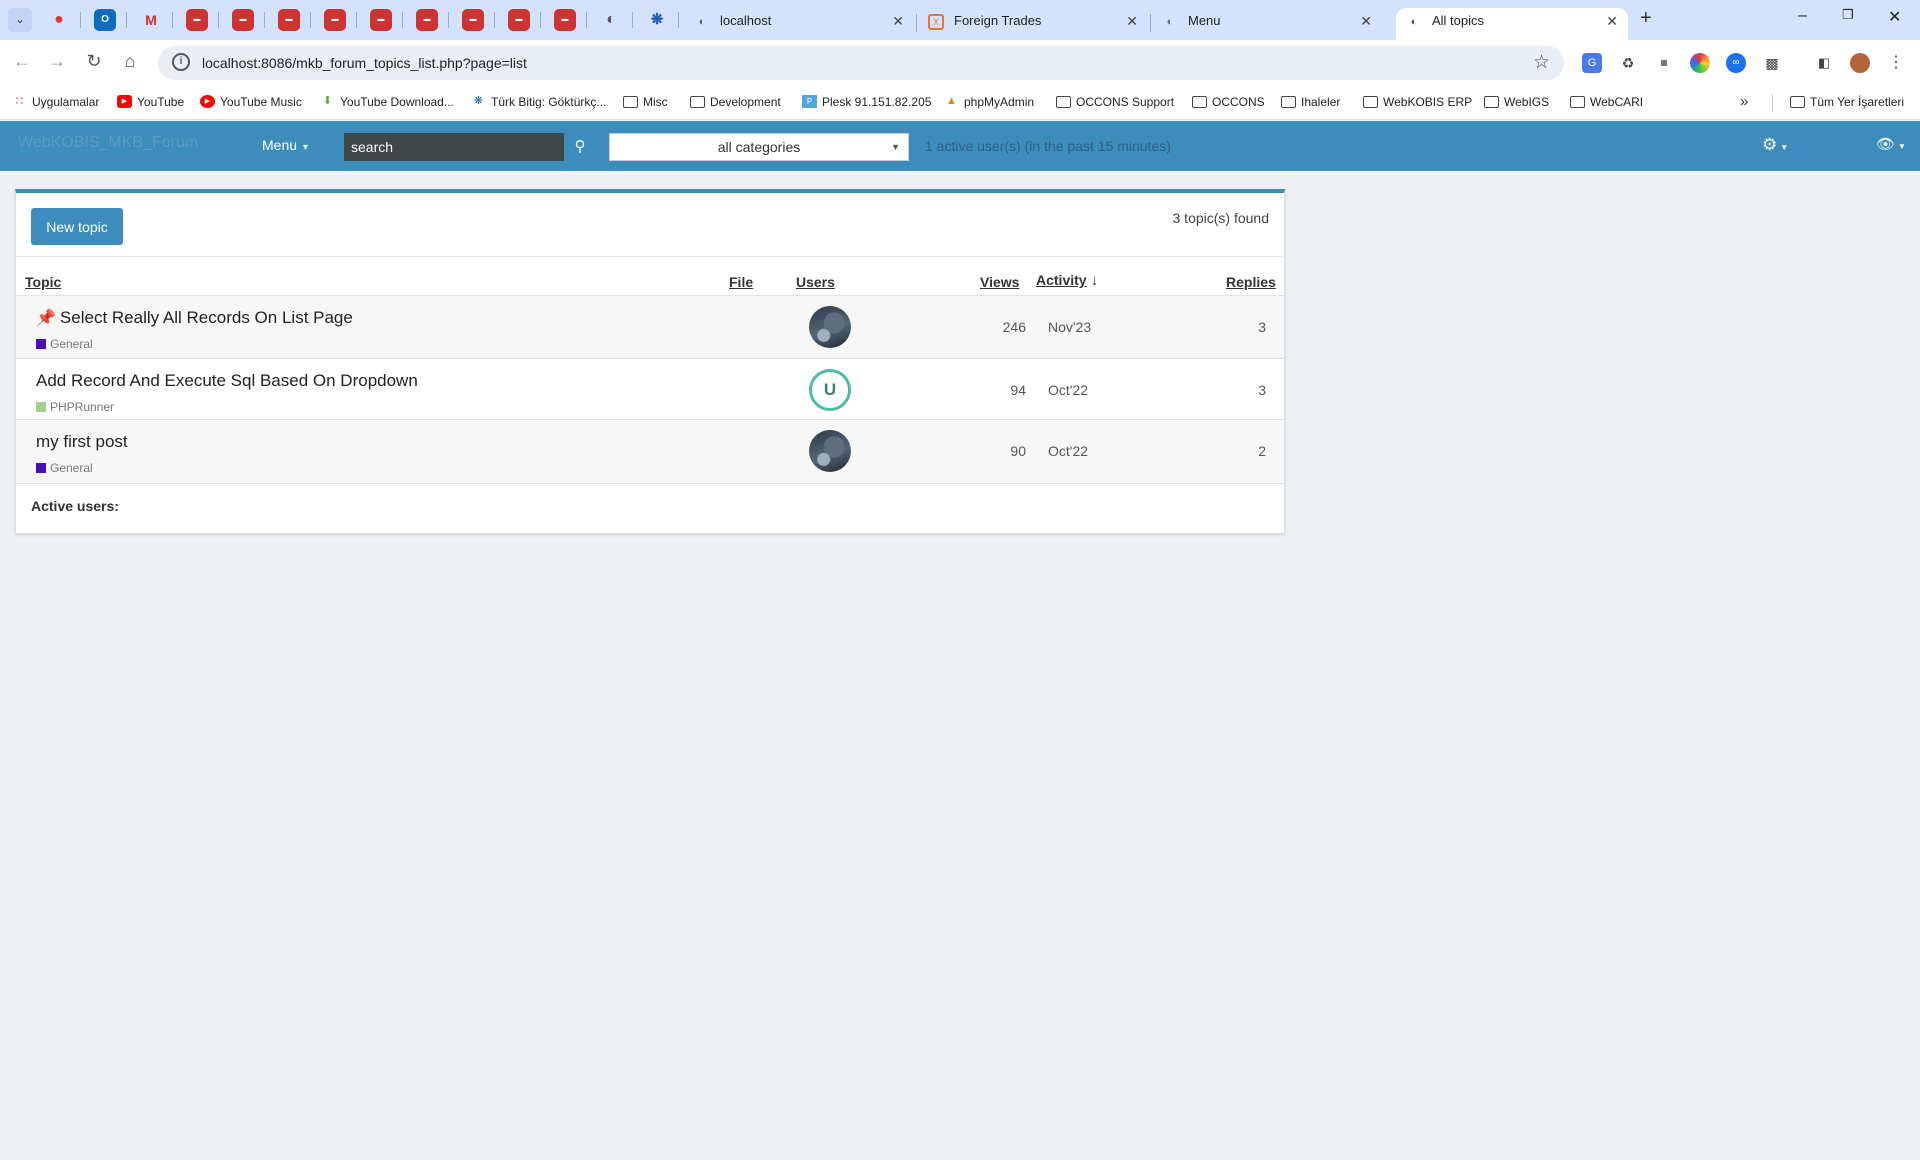  What do you see at coordinates (41, 468) in the screenshot?
I see `category-color-swatch` at bounding box center [41, 468].